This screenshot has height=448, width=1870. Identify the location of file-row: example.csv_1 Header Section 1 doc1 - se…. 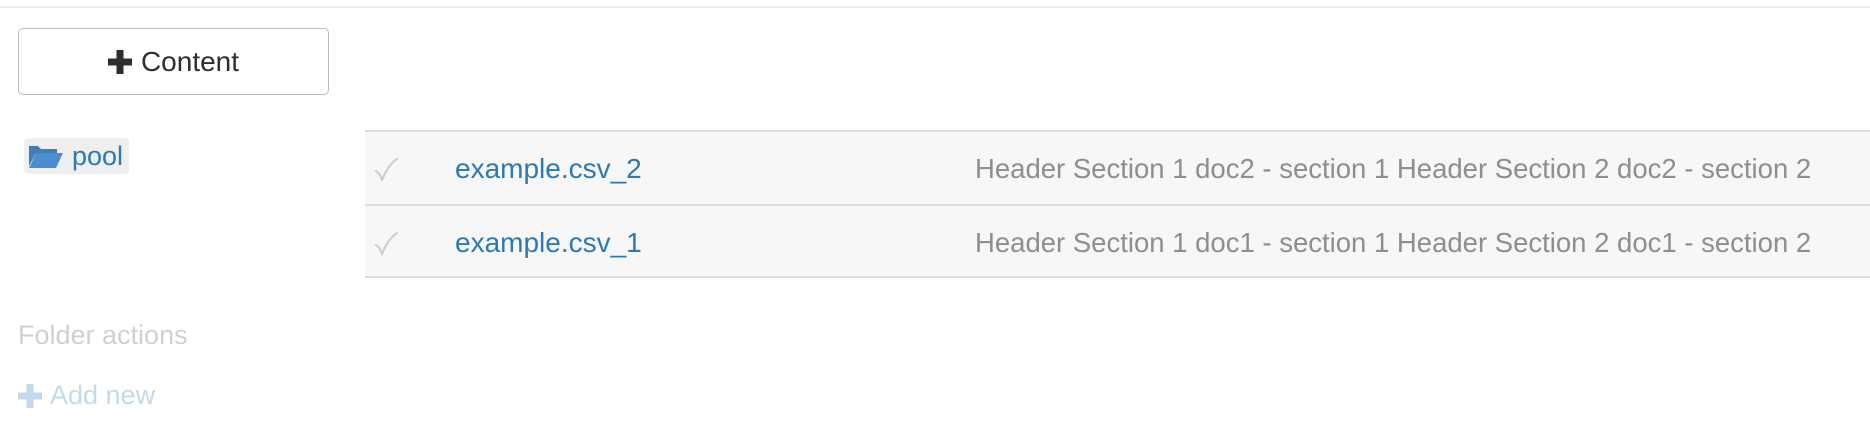
(1117, 241).